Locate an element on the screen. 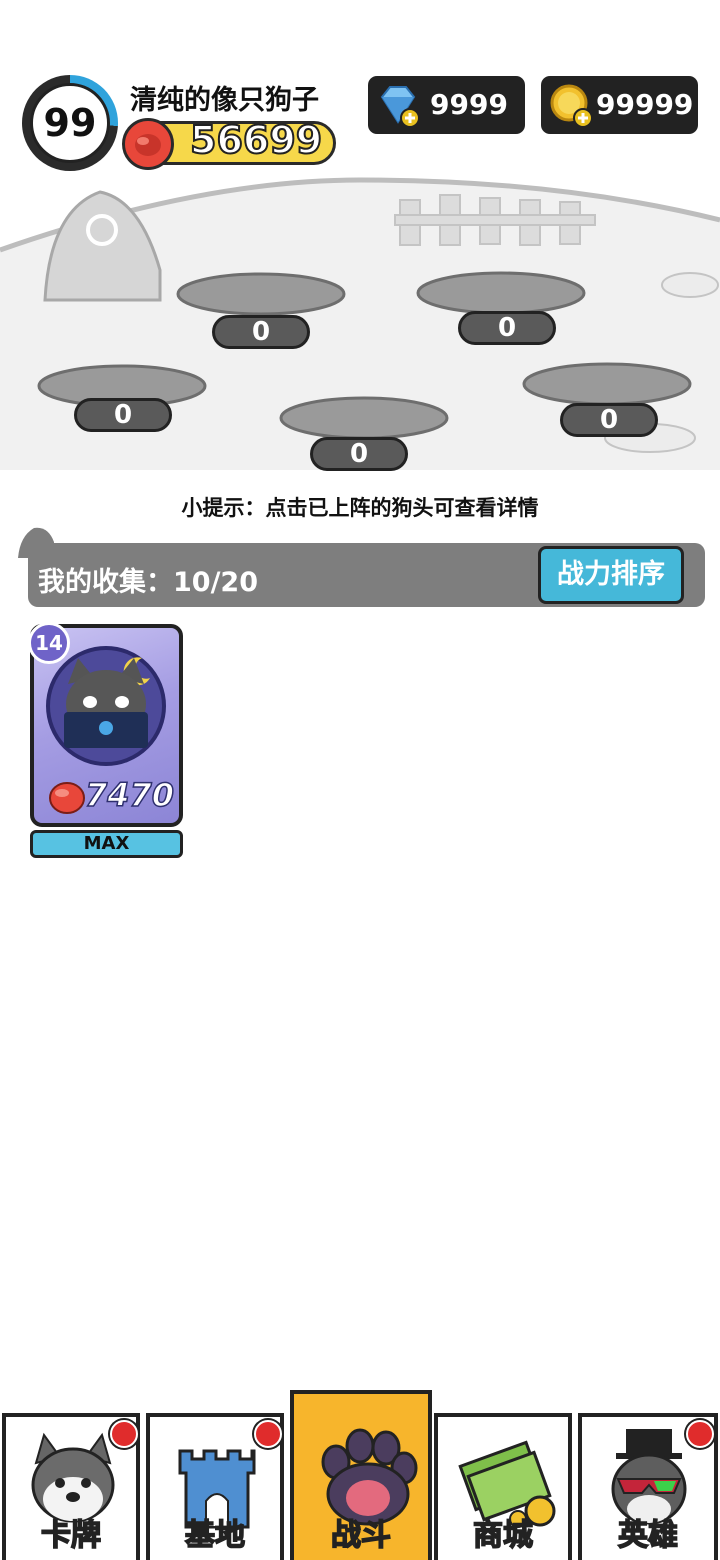  player-name: 清纯的像只狗子 is located at coordinates (224, 100).